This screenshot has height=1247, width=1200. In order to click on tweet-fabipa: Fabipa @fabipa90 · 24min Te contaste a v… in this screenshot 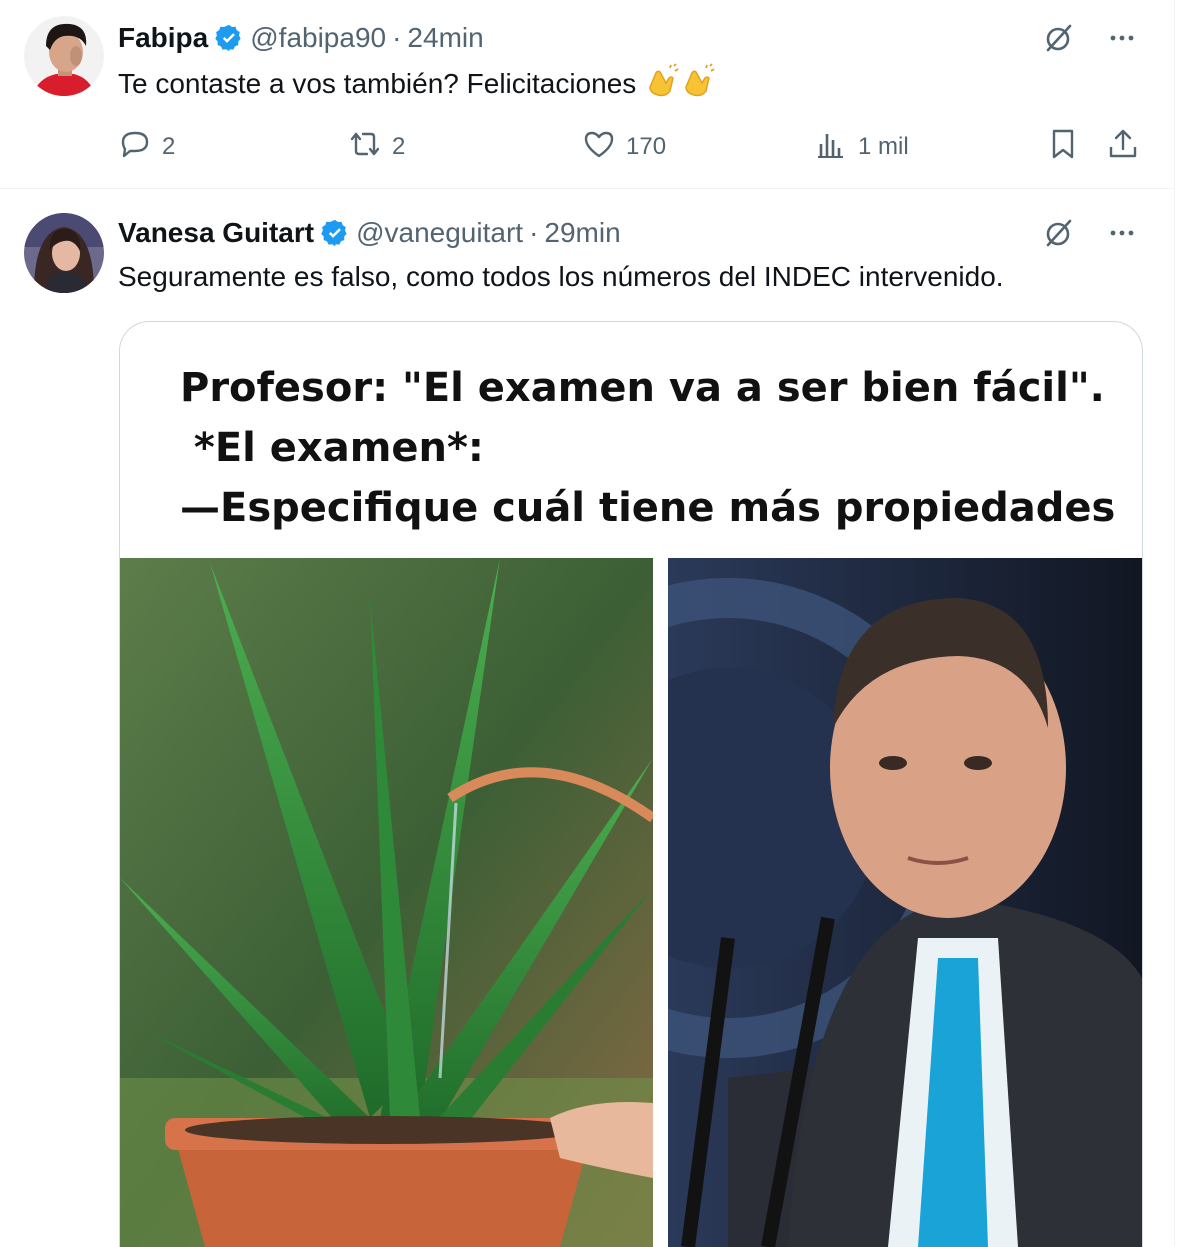, I will do `click(587, 94)`.